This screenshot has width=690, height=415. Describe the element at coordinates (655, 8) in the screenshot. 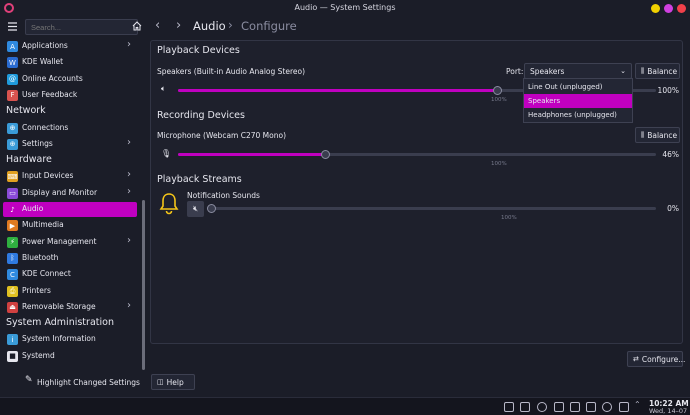

I see `minimize-button` at that location.